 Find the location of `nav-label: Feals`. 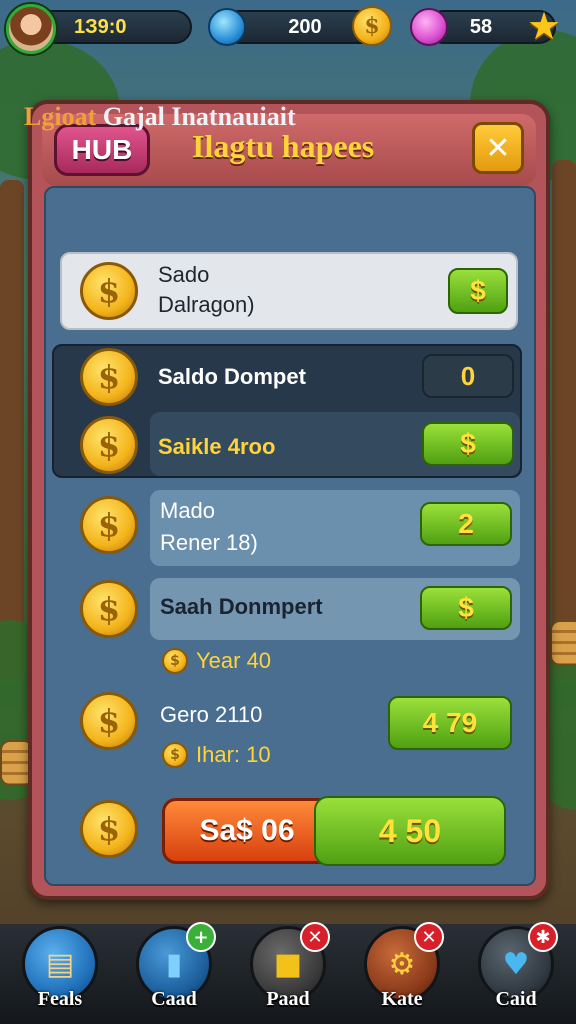

nav-label: Feals is located at coordinates (60, 999).